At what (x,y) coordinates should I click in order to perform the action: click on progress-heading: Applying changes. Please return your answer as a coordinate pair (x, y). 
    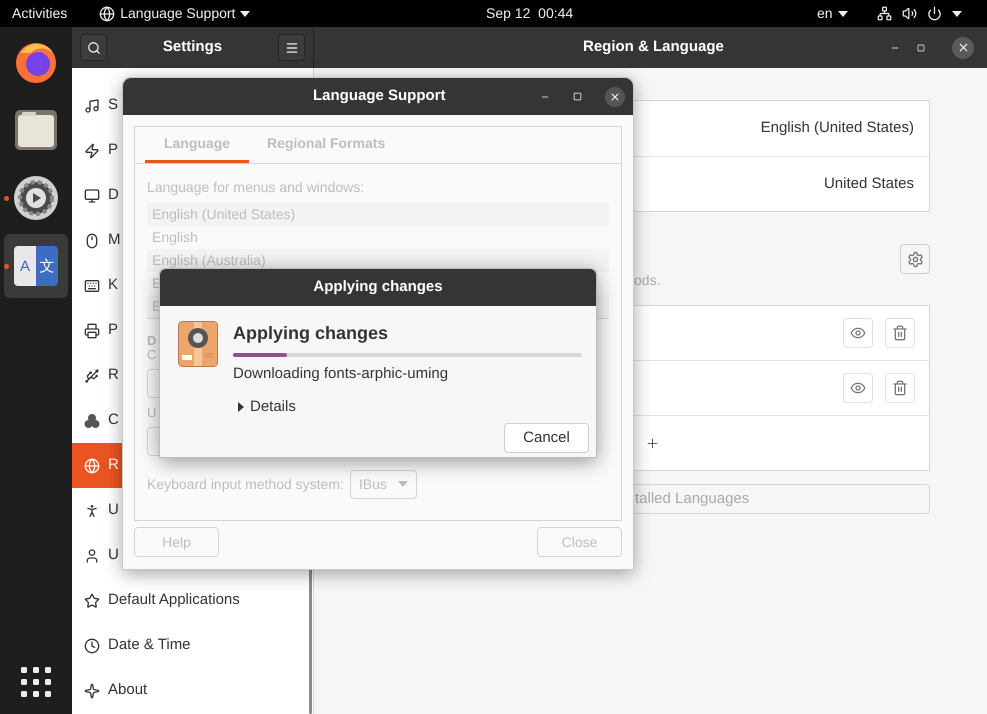
    Looking at the image, I should click on (311, 333).